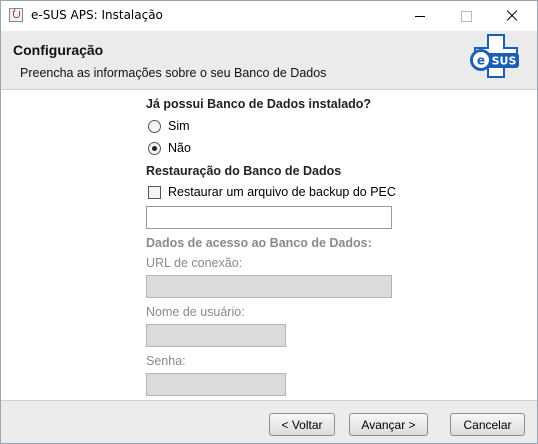 The image size is (538, 444). What do you see at coordinates (216, 384) in the screenshot?
I see `password-input` at bounding box center [216, 384].